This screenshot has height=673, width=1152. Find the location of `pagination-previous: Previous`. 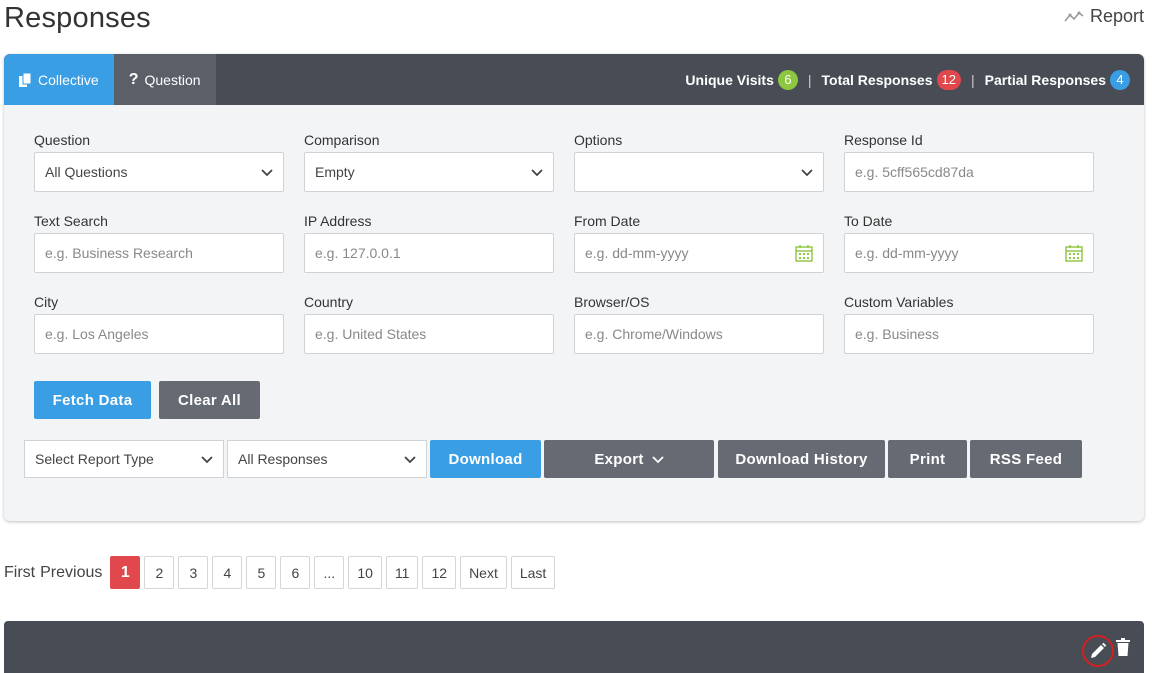

pagination-previous: Previous is located at coordinates (71, 573).